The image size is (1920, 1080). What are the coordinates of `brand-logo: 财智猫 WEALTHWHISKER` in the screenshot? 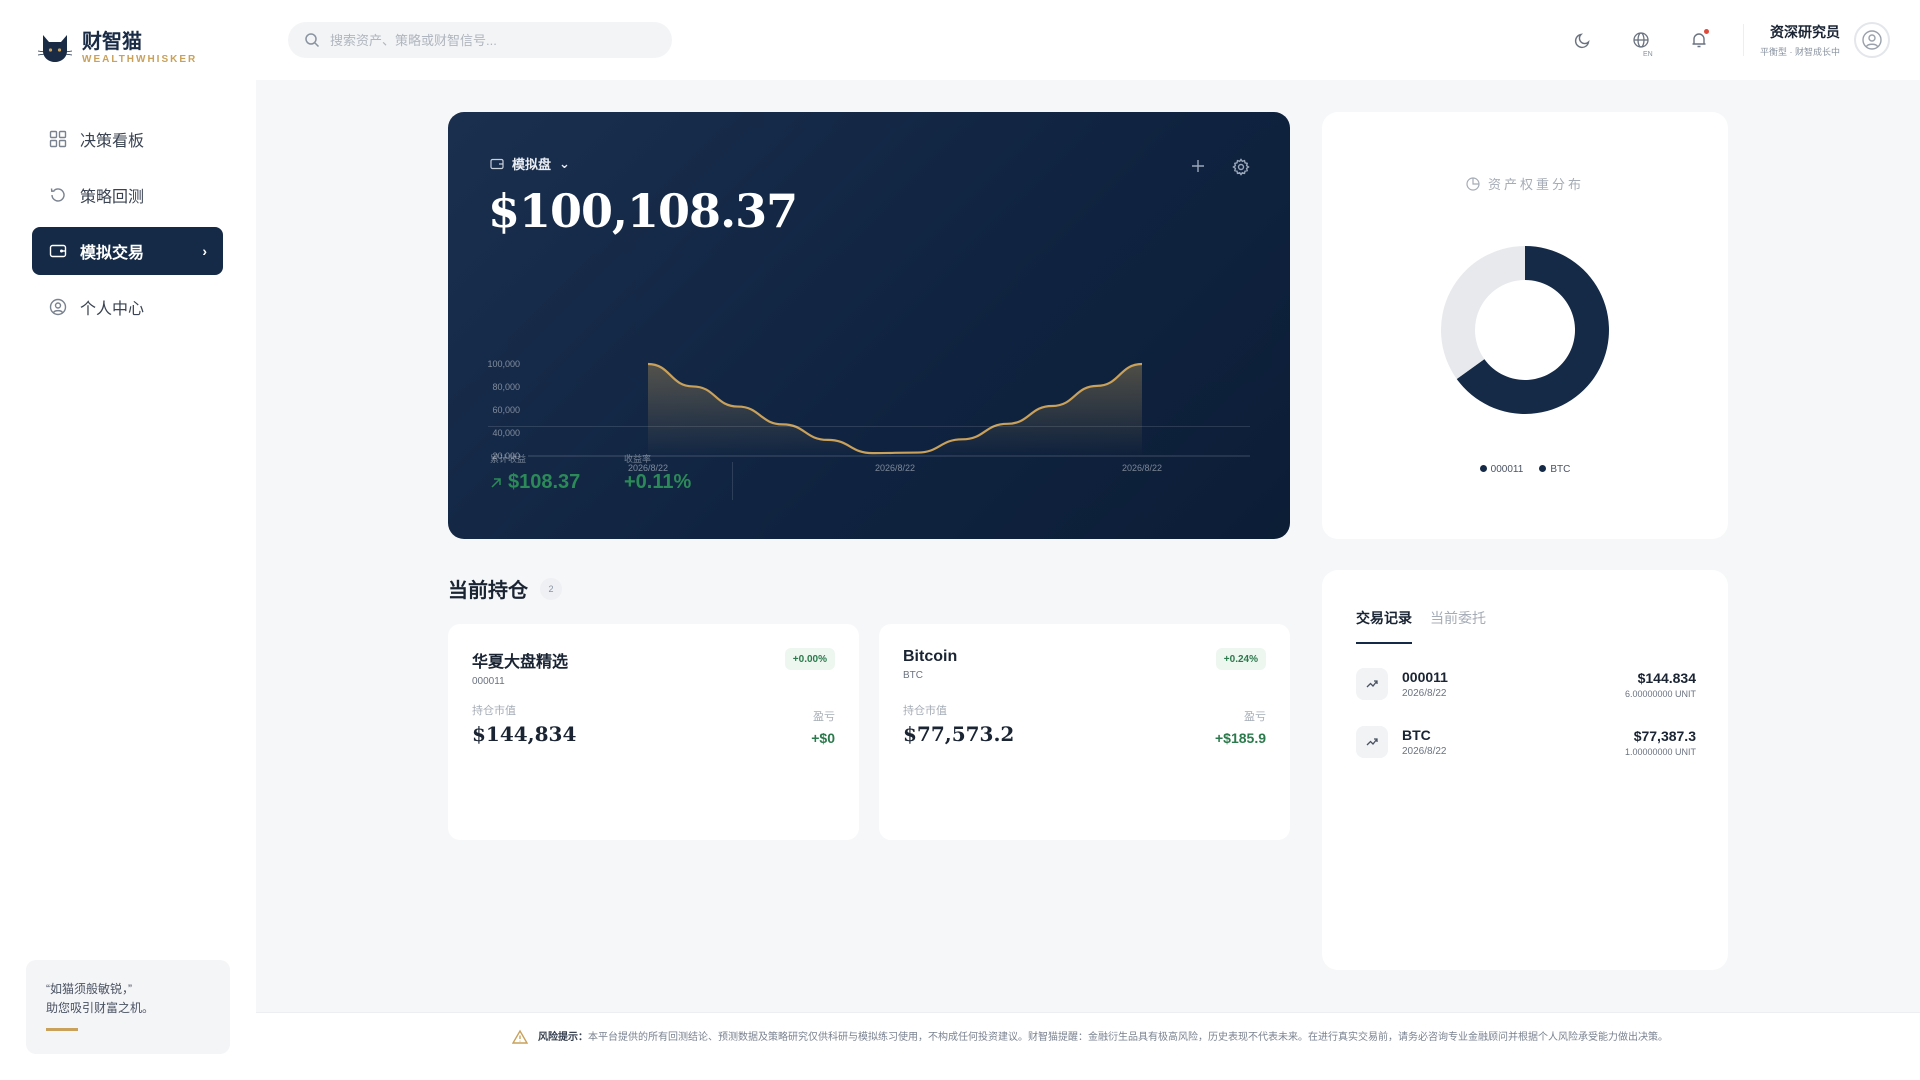 It's located at (117, 47).